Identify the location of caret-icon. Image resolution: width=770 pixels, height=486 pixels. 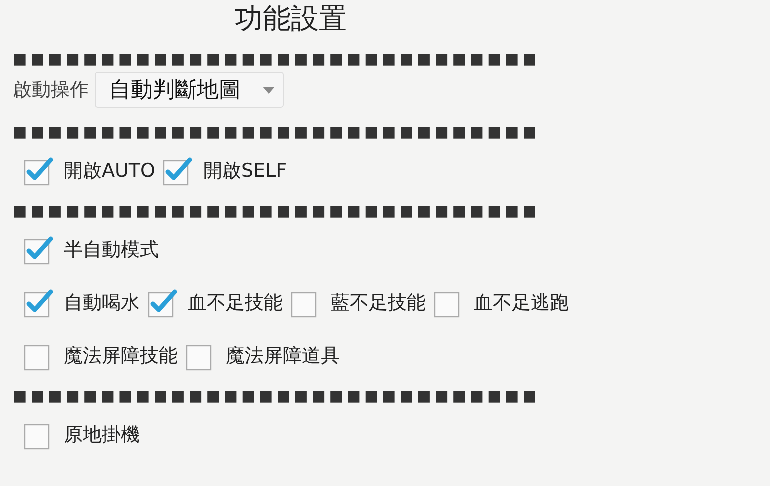
(269, 90).